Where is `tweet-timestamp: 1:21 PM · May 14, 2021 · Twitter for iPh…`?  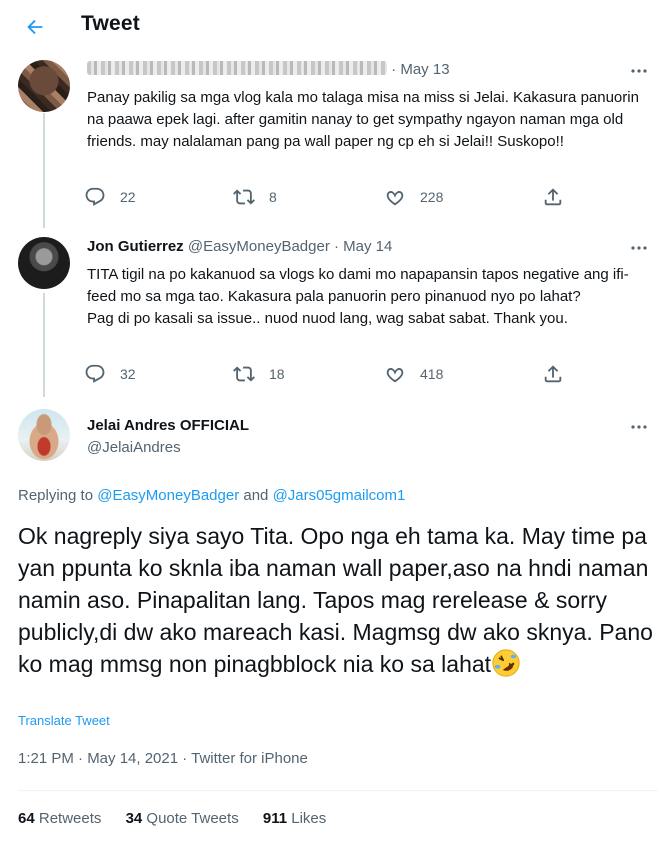
tweet-timestamp: 1:21 PM · May 14, 2021 · Twitter for iPh… is located at coordinates (163, 758).